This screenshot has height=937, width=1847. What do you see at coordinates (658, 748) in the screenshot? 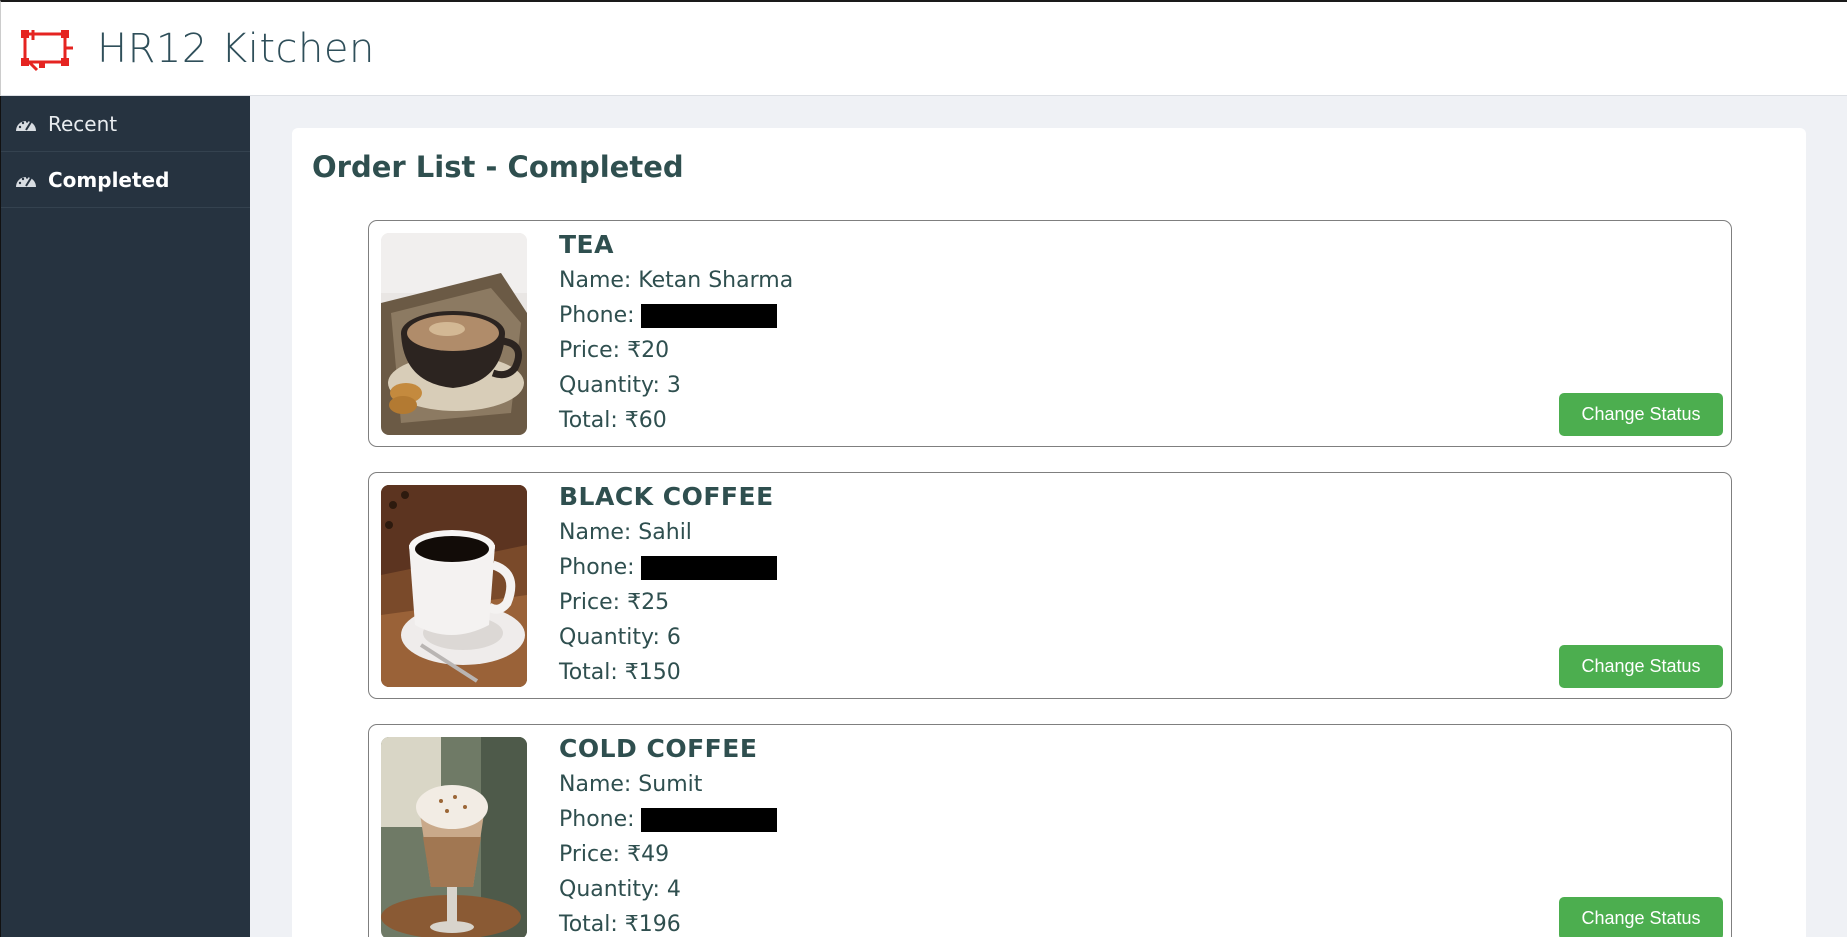
I see `item-name: COLD COFFEE` at bounding box center [658, 748].